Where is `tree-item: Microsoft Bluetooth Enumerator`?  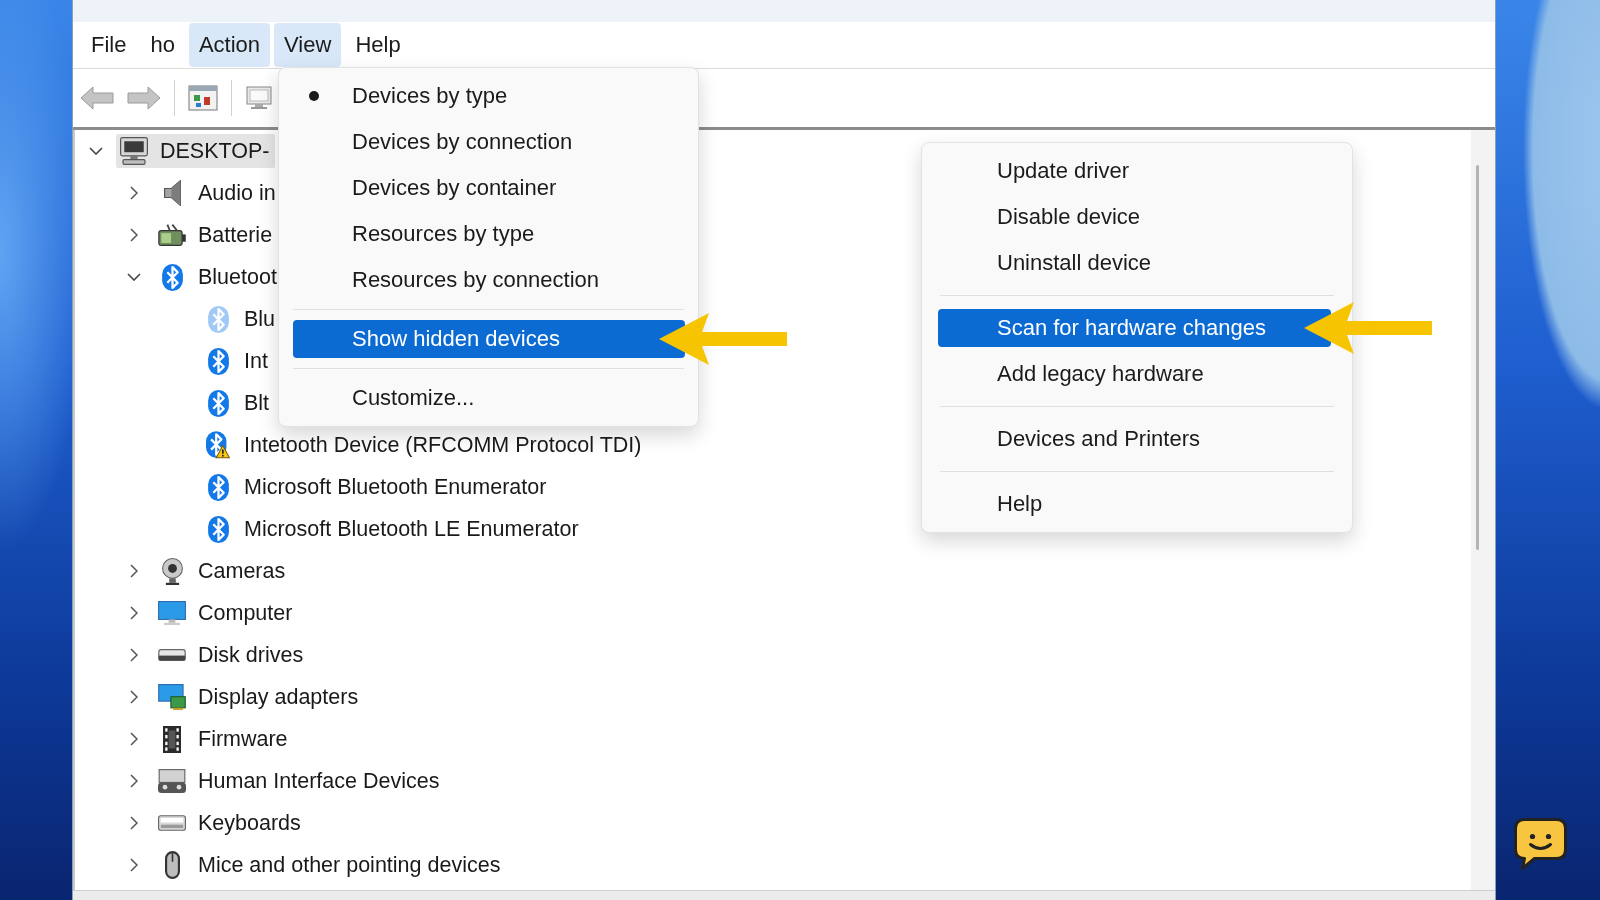
tree-item: Microsoft Bluetooth Enumerator is located at coordinates (376, 487).